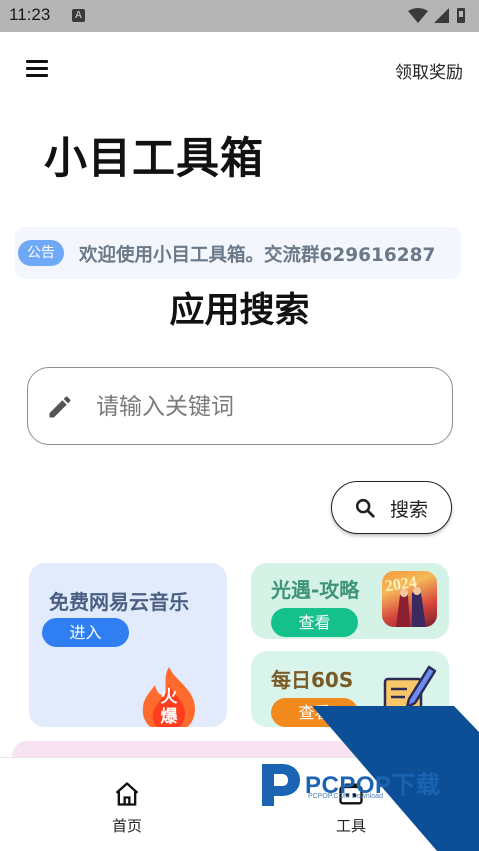  I want to click on watermark-subtext: PCPOP.COM Download, so click(345, 796).